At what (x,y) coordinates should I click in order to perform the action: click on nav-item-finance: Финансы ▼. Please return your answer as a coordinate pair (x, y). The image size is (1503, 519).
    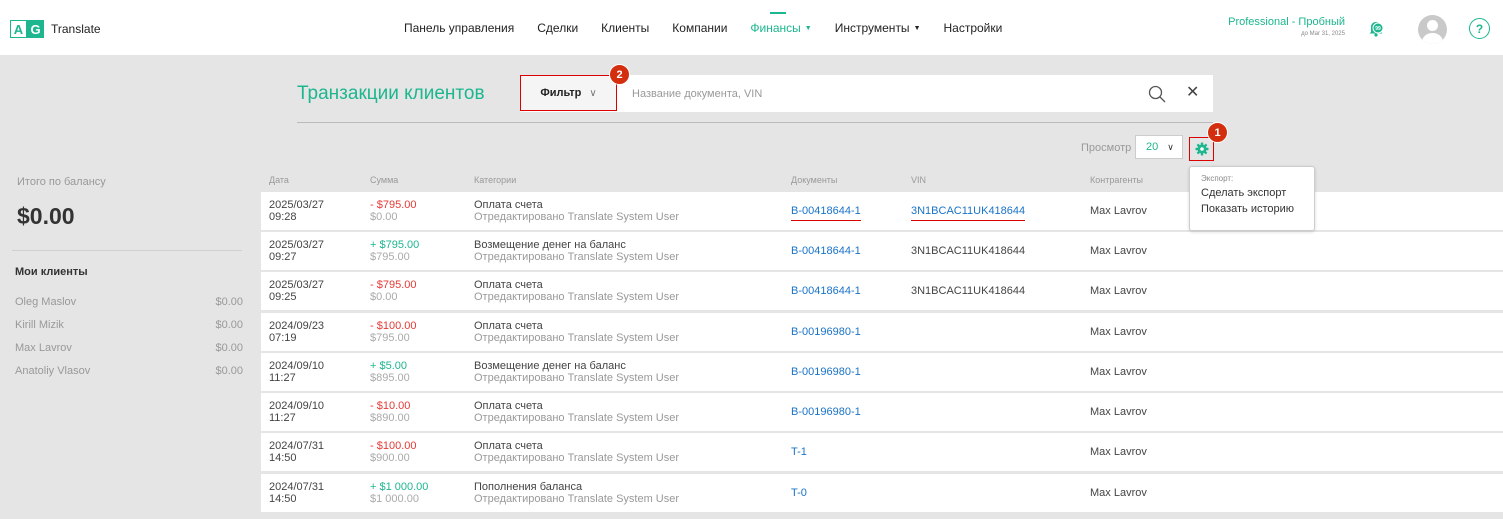
    Looking at the image, I should click on (781, 23).